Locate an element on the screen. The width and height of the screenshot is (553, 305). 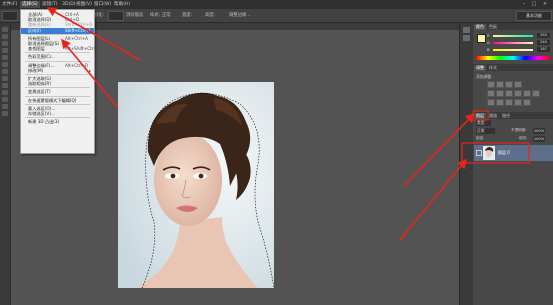
color-panel-header: 颜色 色板 is located at coordinates (513, 26).